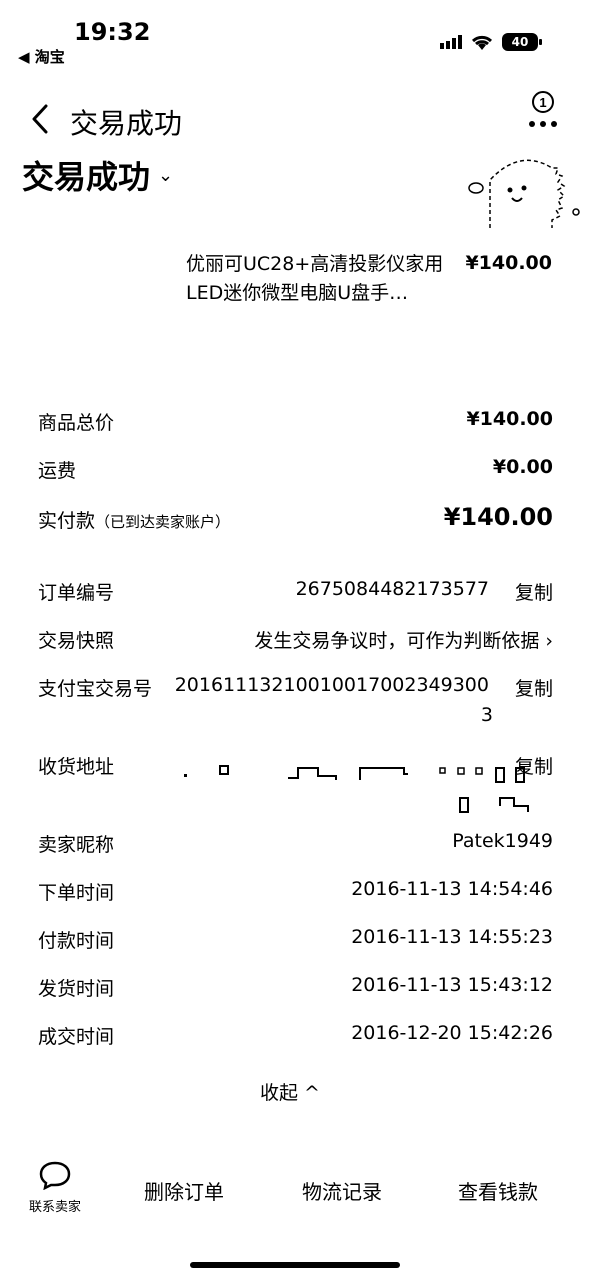  I want to click on order-time-row: 下单时间 2016-11-13 14:54:46, so click(295, 893).